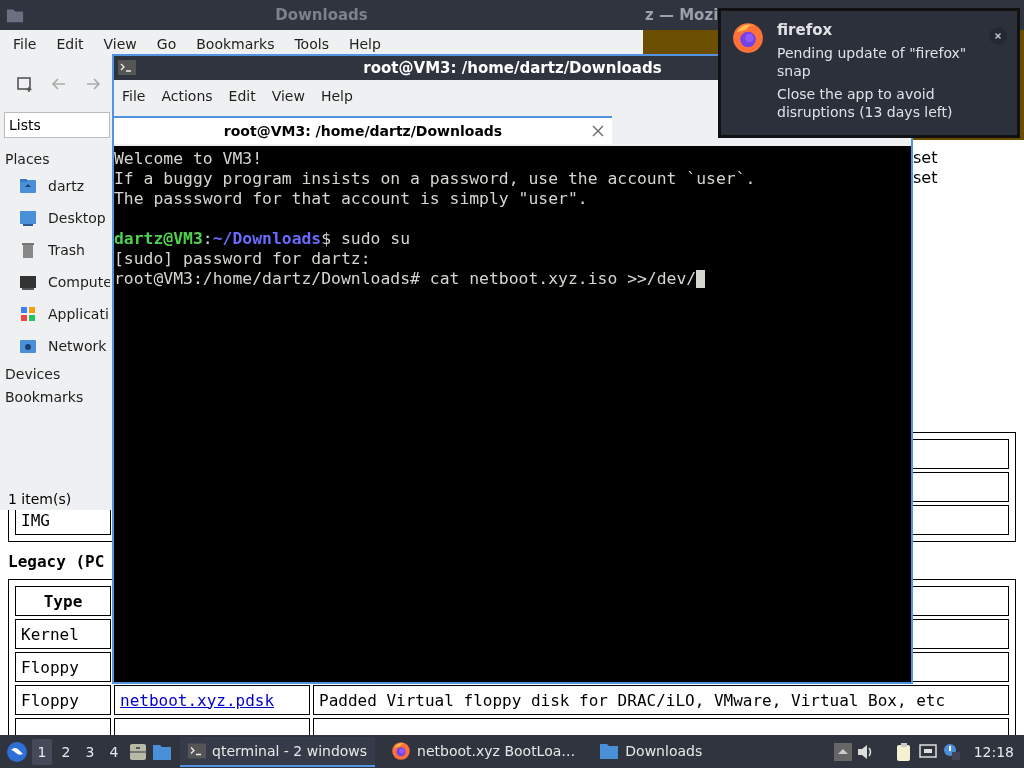 Image resolution: width=1024 pixels, height=768 pixels. I want to click on terminal-line: The passsword for that account is simply "user"., so click(351, 199).